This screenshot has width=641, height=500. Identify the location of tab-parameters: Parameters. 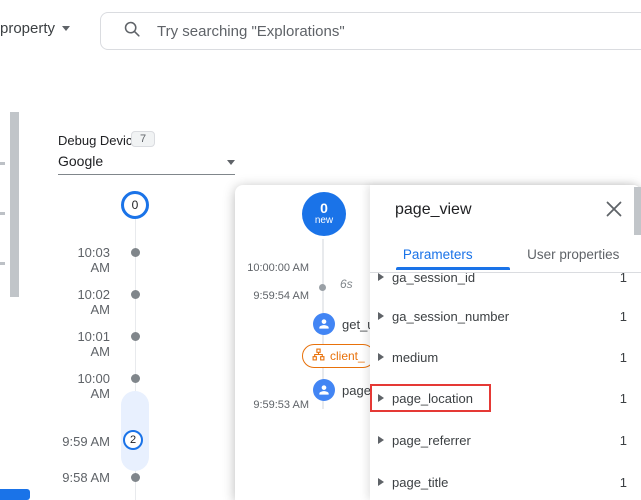
(438, 256).